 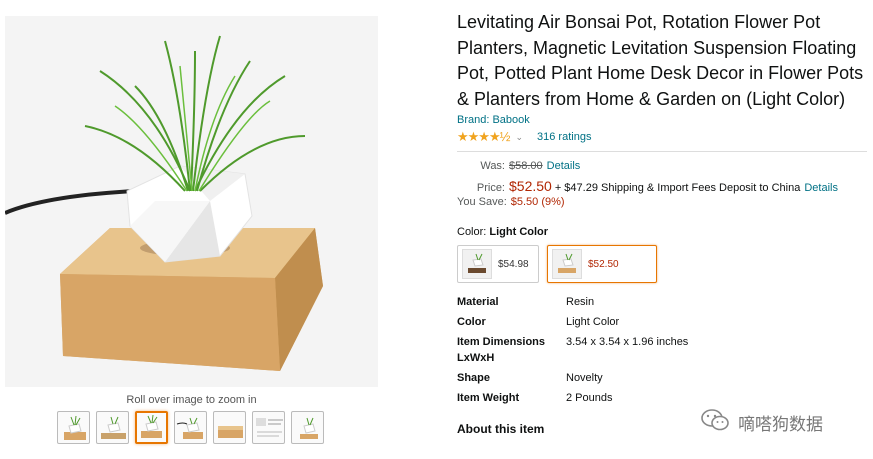 What do you see at coordinates (483, 137) in the screenshot?
I see `star-rating-icon: ★★★★½` at bounding box center [483, 137].